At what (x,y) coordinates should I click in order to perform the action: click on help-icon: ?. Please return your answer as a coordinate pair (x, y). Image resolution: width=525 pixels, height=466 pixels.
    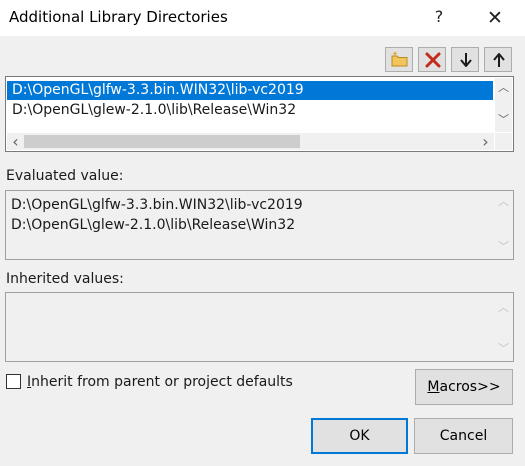
    Looking at the image, I should click on (439, 17).